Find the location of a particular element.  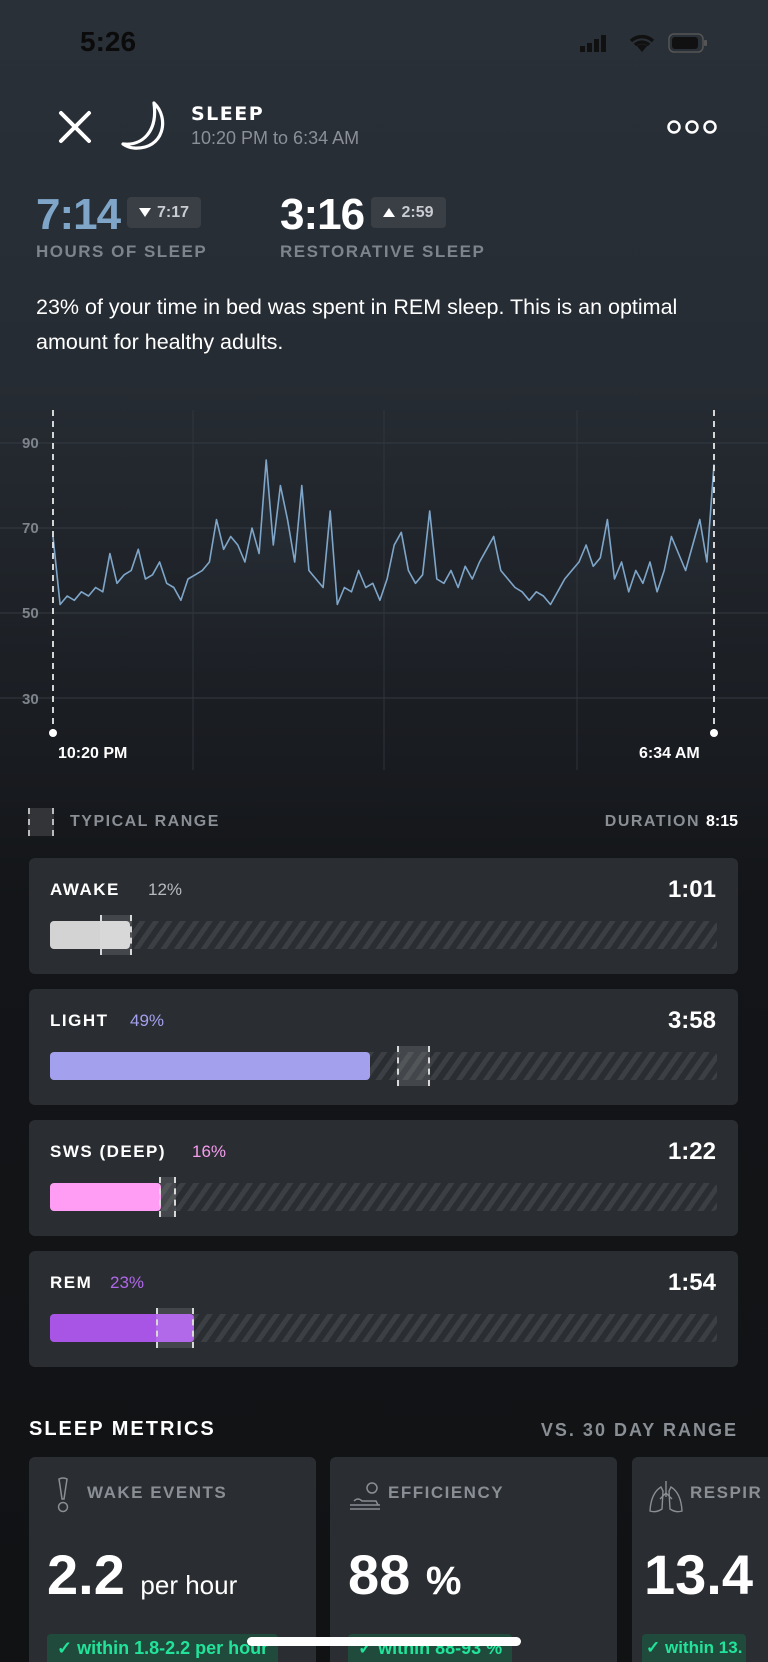

stage-percent: 49% is located at coordinates (147, 1020).